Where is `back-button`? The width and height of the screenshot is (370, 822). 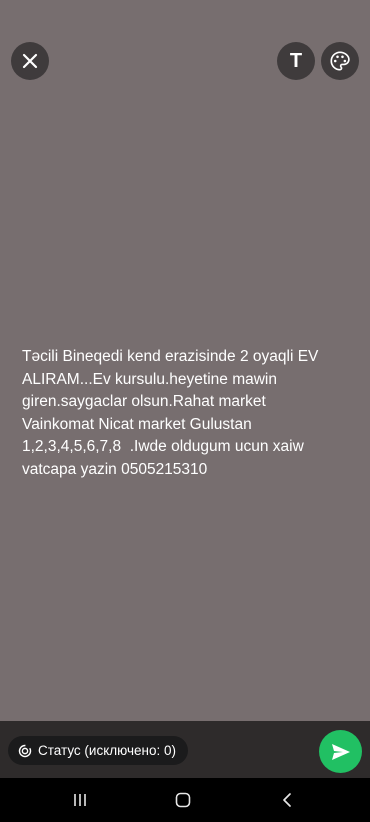 back-button is located at coordinates (287, 800).